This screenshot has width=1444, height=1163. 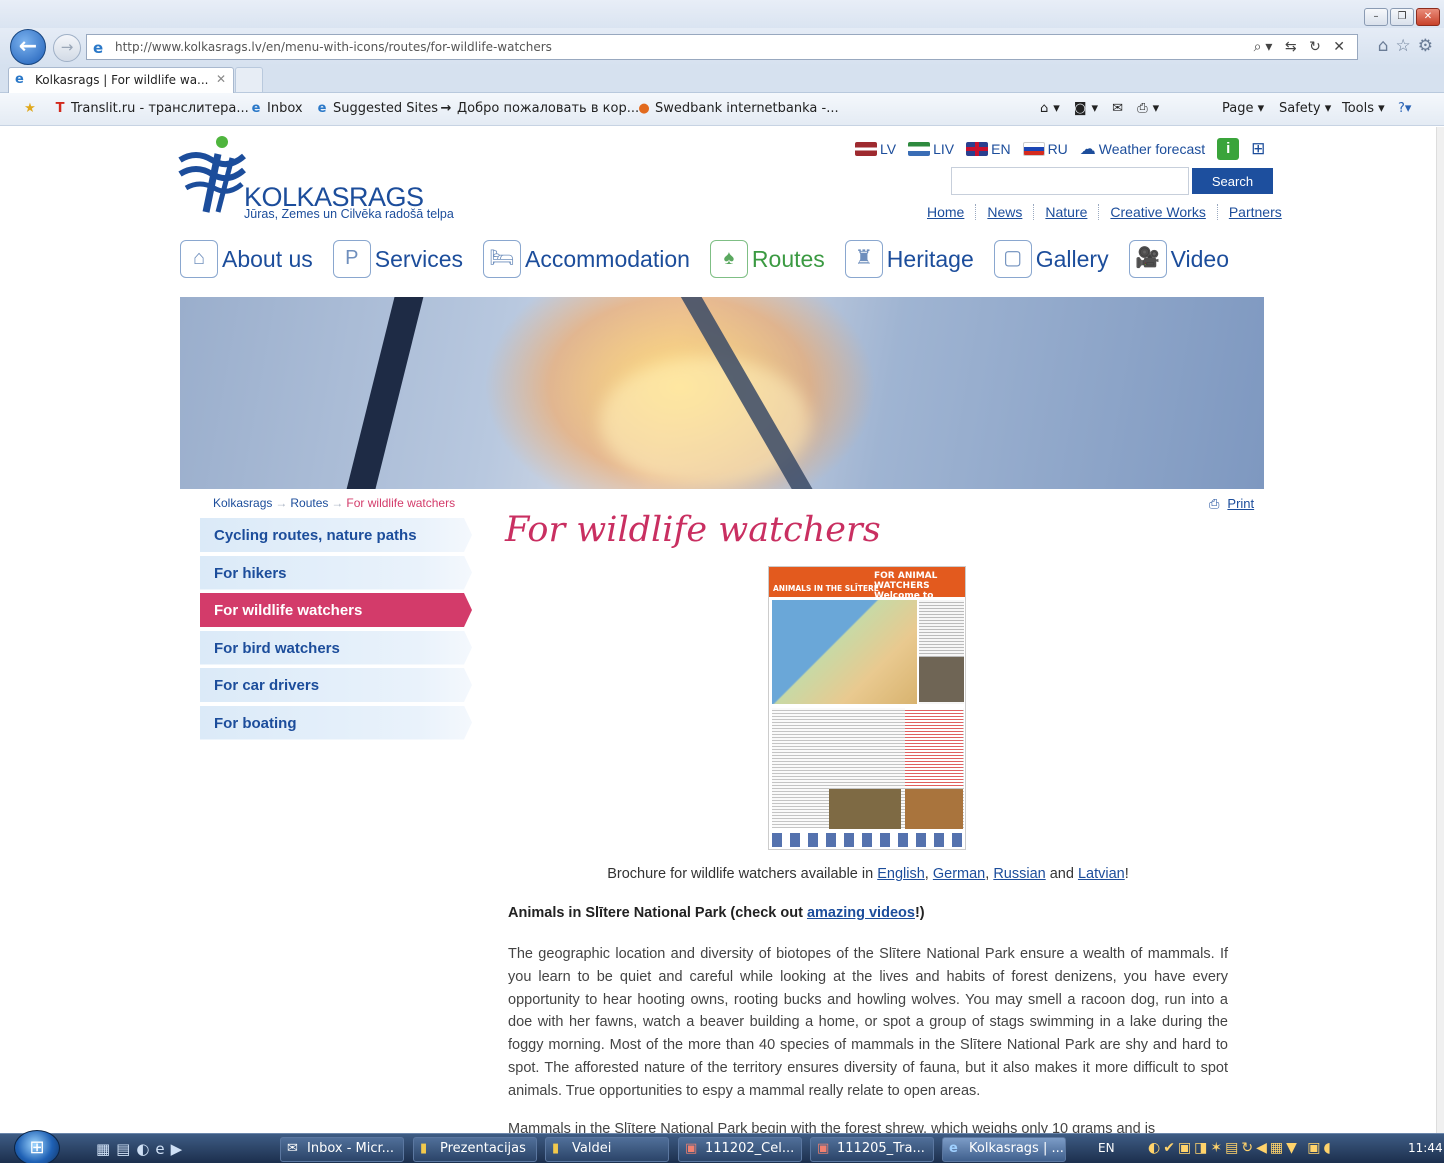 I want to click on favorites-star-icon: ★, so click(x=31, y=108).